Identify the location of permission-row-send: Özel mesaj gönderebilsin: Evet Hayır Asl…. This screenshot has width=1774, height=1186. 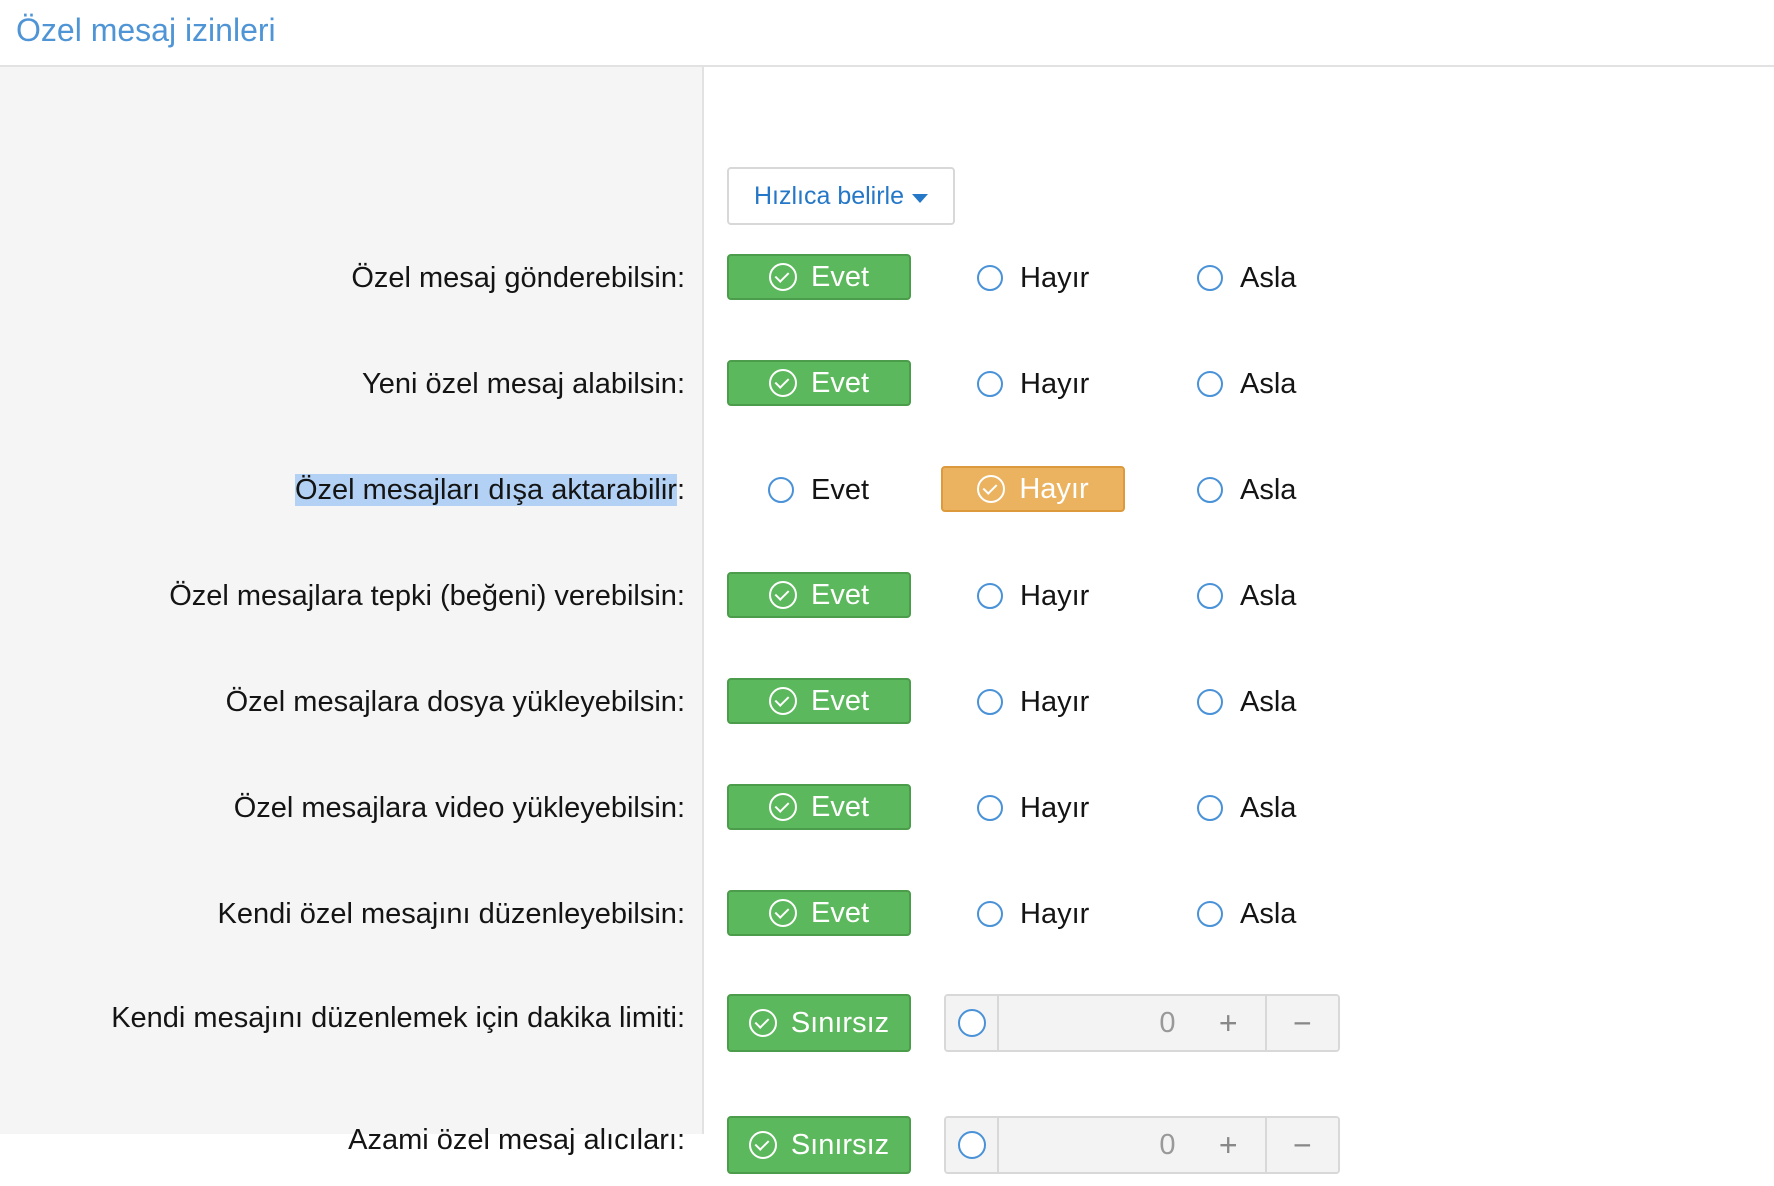
(887, 284).